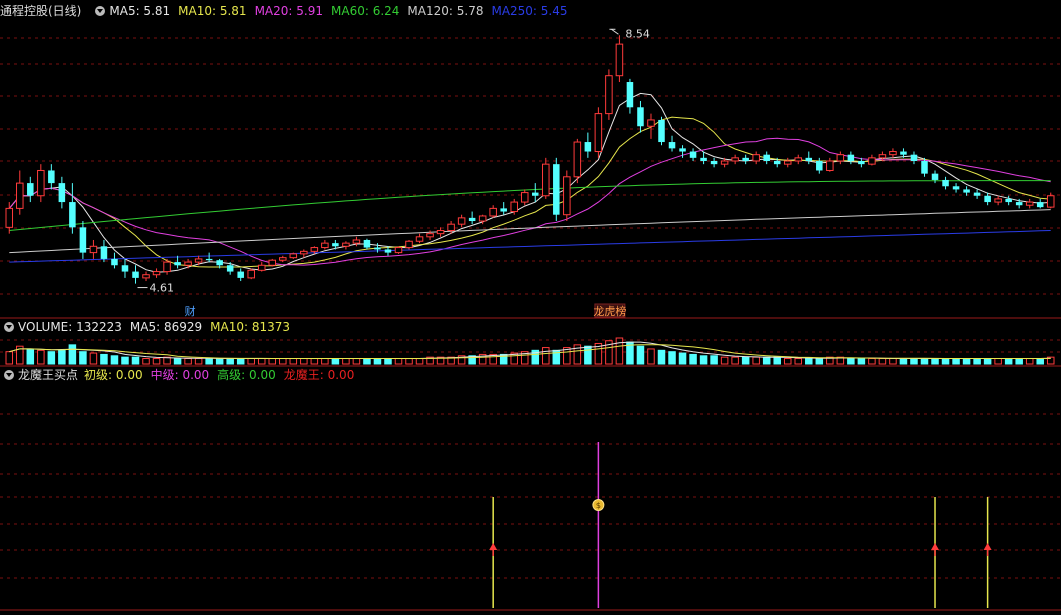  What do you see at coordinates (181, 375) in the screenshot?
I see `indicator-legend: 龙魔王买点 初级: 0.00 中级: 0.00 高级: 0.00 龙魔王: 0.00` at bounding box center [181, 375].